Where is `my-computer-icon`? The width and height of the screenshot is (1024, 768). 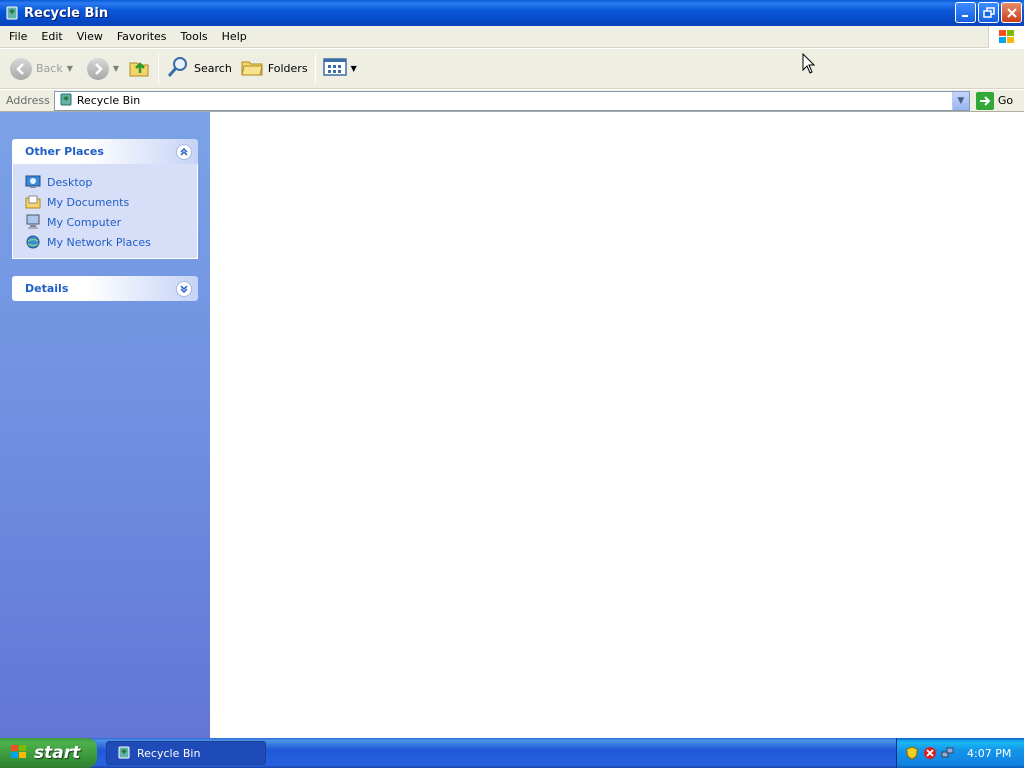
my-computer-icon is located at coordinates (33, 222).